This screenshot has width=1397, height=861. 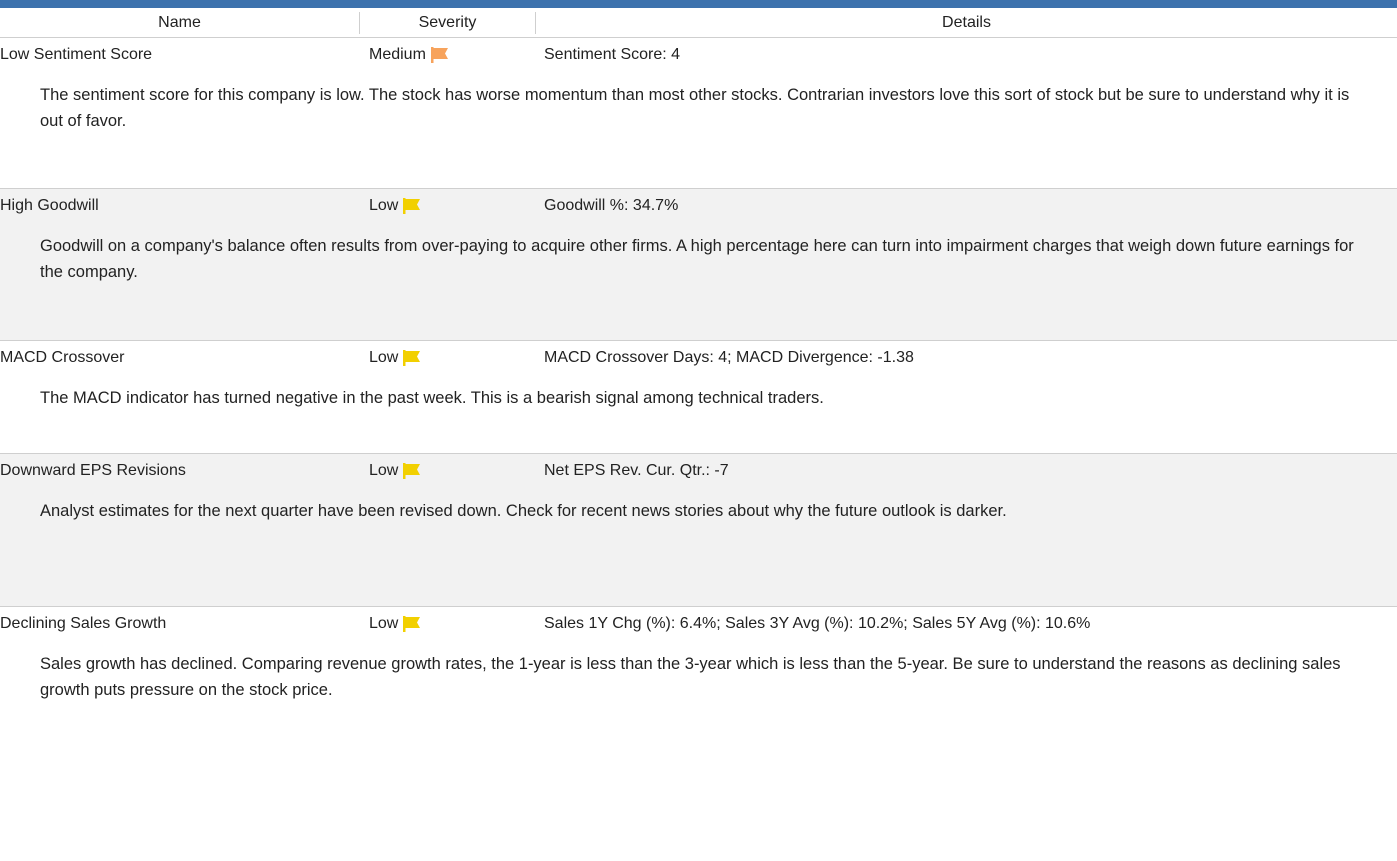 I want to click on column-header-severity: Severity, so click(x=447, y=22).